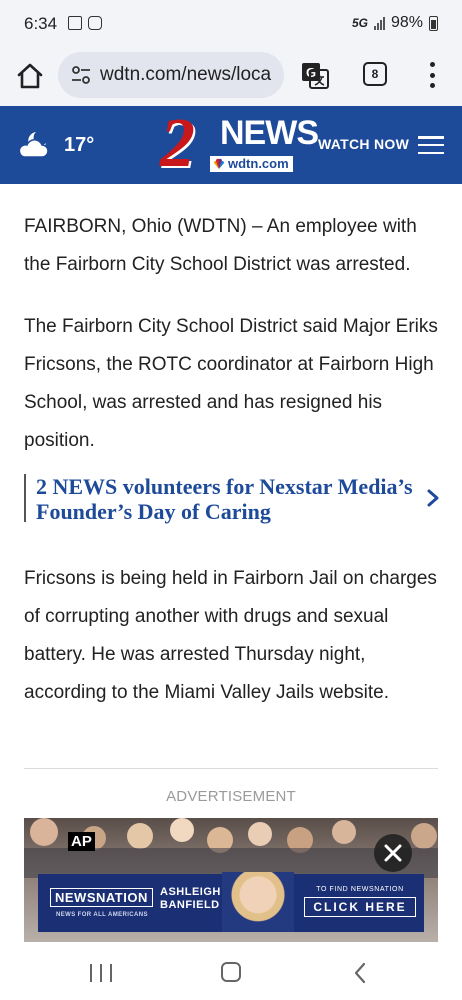 This screenshot has width=462, height=1000. Describe the element at coordinates (258, 163) in the screenshot. I see `logo-site-text: wdtn.com` at that location.